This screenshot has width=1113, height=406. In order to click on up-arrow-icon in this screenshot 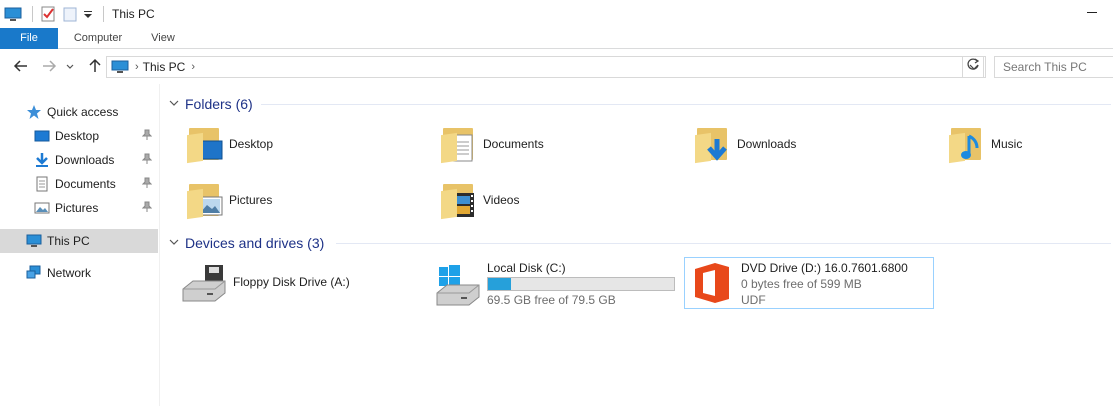, I will do `click(95, 67)`.